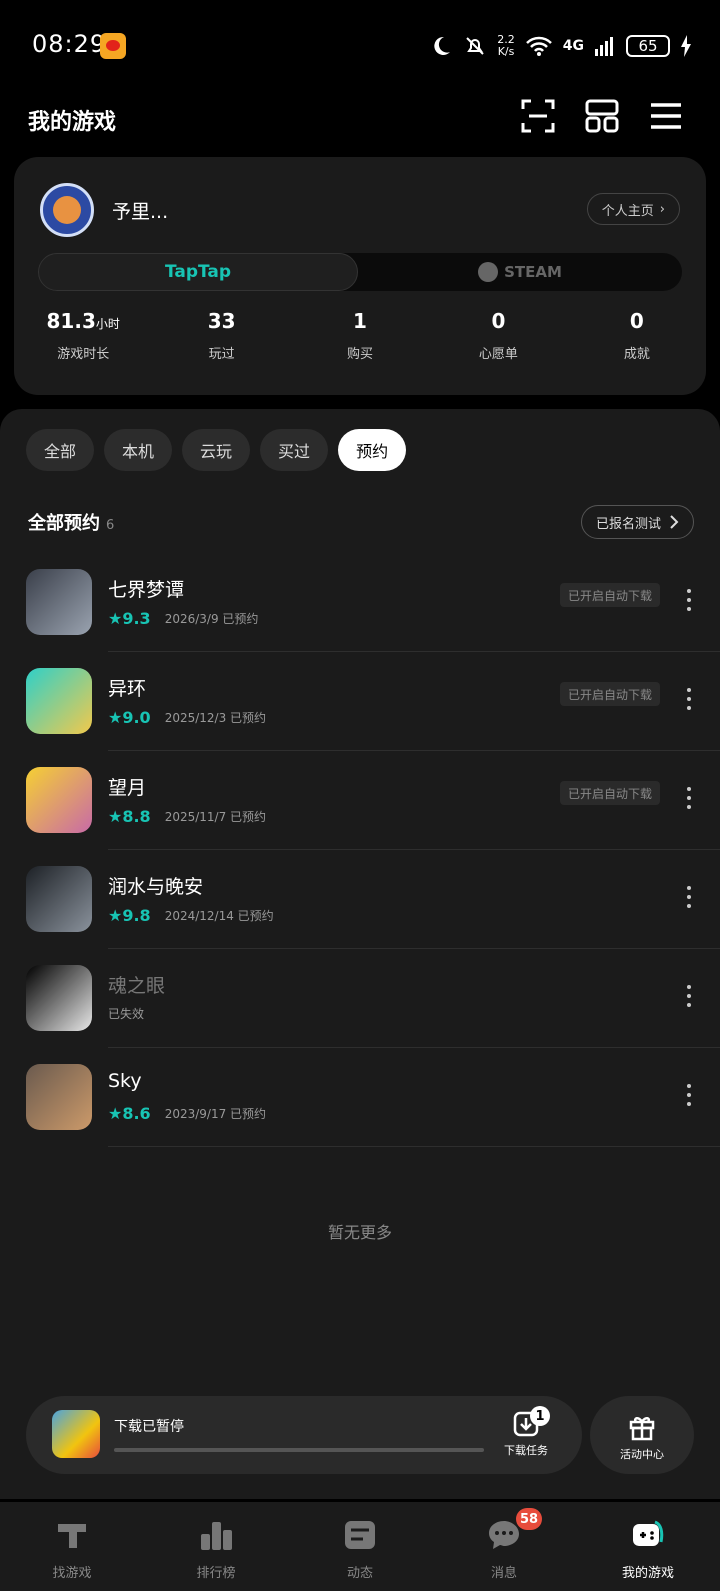 The height and width of the screenshot is (1591, 720). What do you see at coordinates (504, 1546) in the screenshot?
I see `nav-messages: 58 消息` at bounding box center [504, 1546].